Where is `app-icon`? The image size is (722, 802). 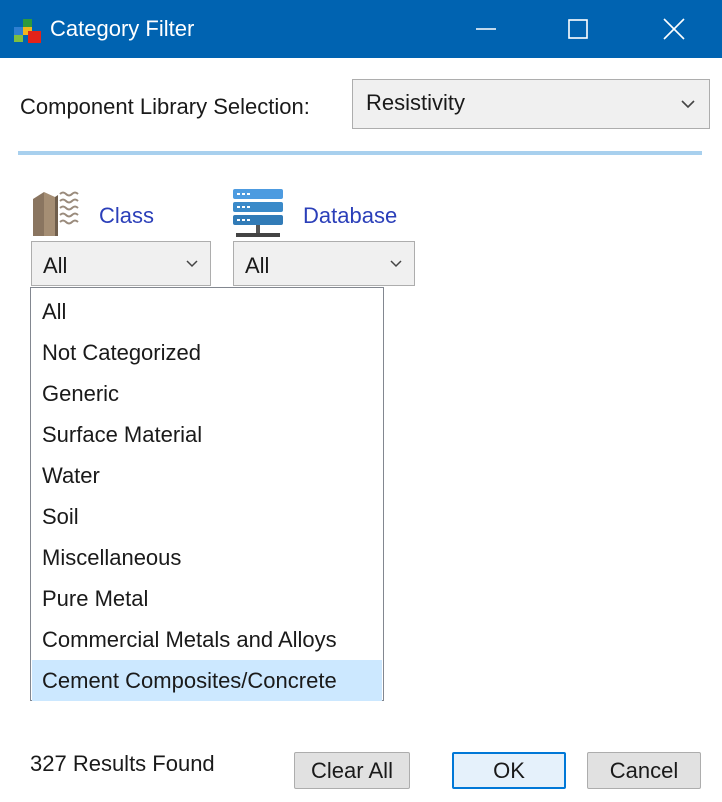
app-icon is located at coordinates (27, 31).